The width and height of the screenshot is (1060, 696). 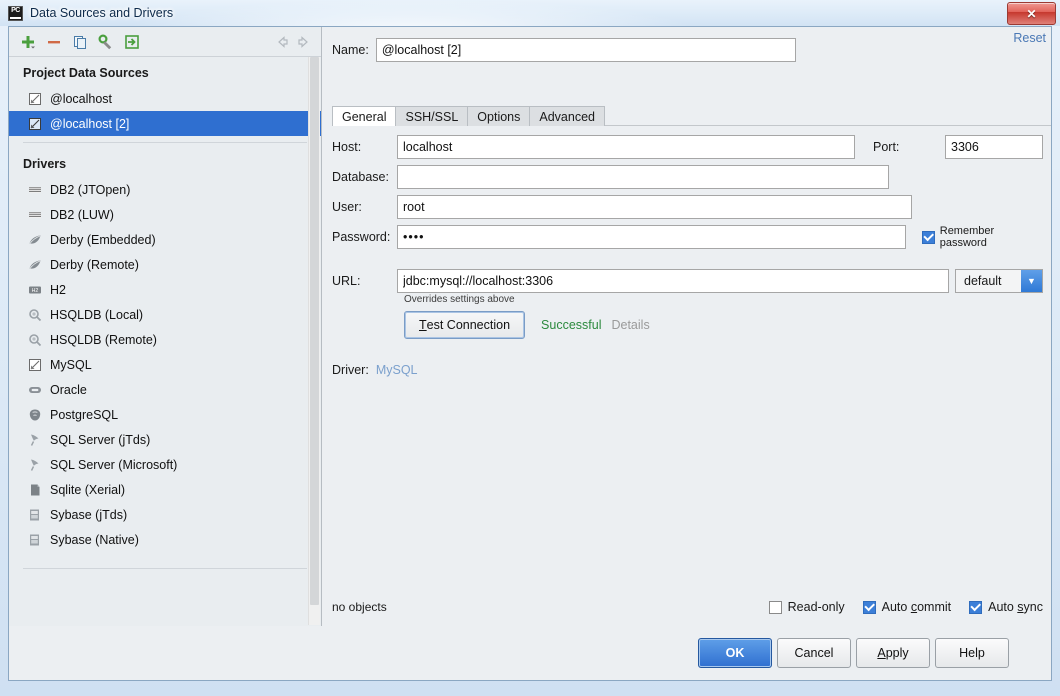 What do you see at coordinates (165, 539) in the screenshot?
I see `driver-list-item: Sybase (Native)` at bounding box center [165, 539].